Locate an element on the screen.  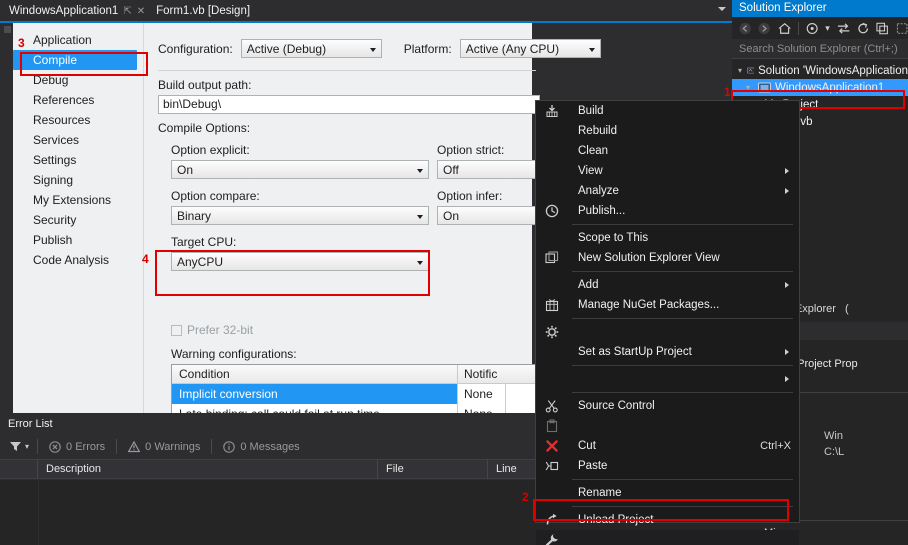
menu-item-clean: Clean is located at coordinates (667, 151).